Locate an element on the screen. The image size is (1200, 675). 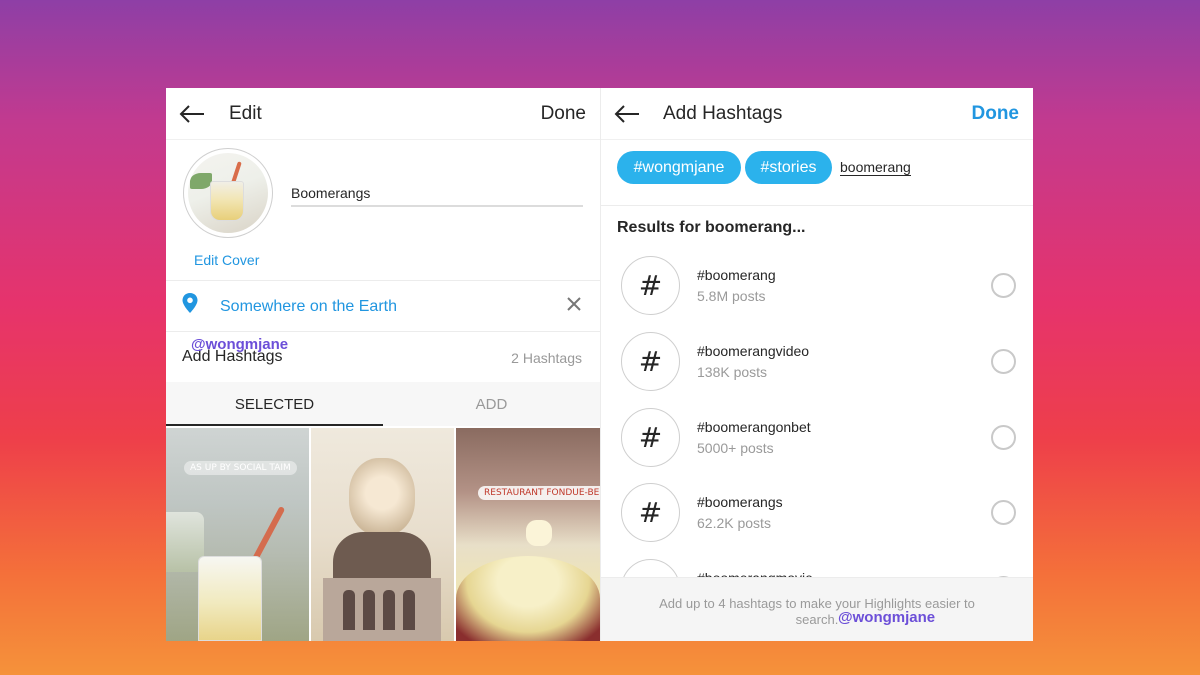
hashtag-chip: #wongmjane is located at coordinates (679, 167).